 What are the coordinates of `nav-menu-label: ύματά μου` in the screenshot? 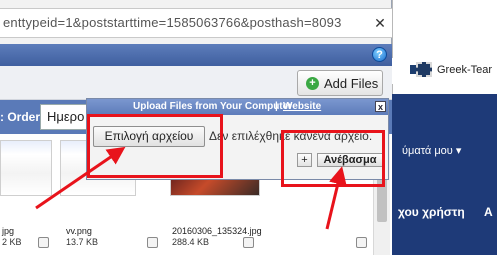 It's located at (427, 151).